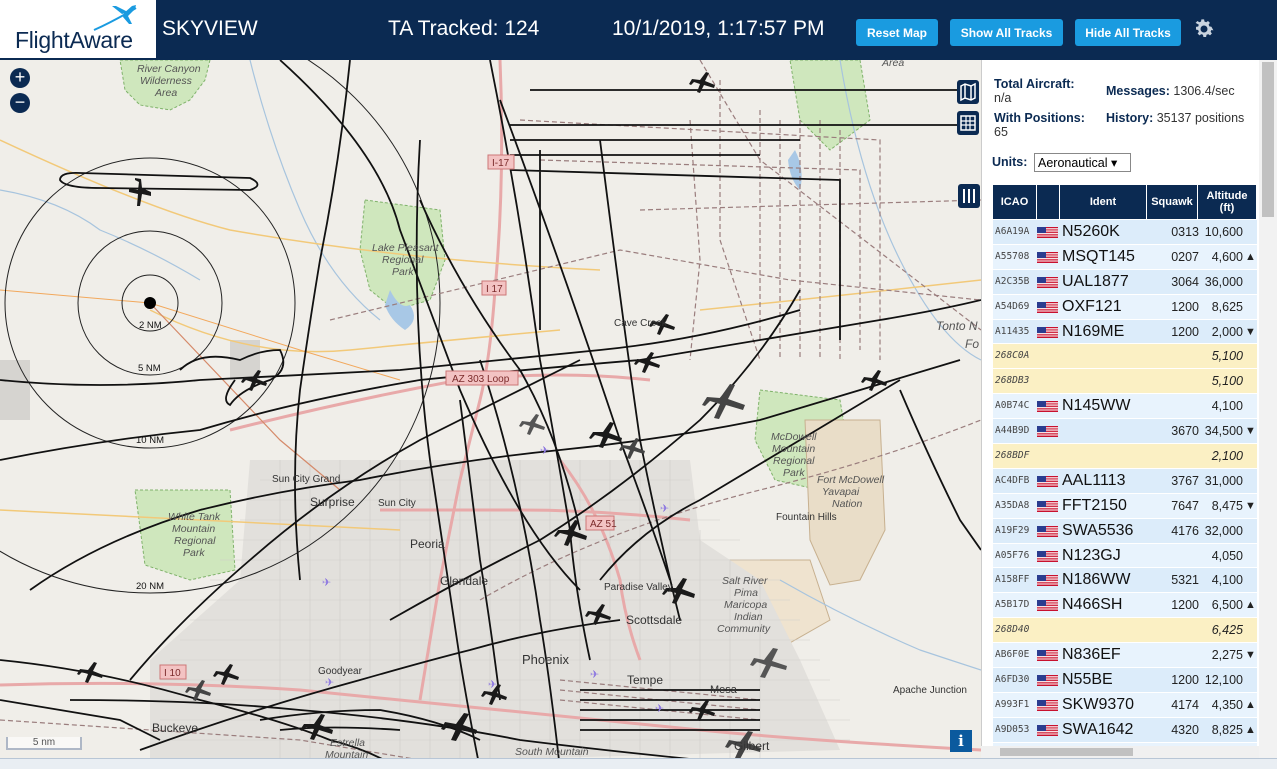 This screenshot has width=1277, height=769. What do you see at coordinates (1091, 655) in the screenshot?
I see `ident-cell: N836EF` at bounding box center [1091, 655].